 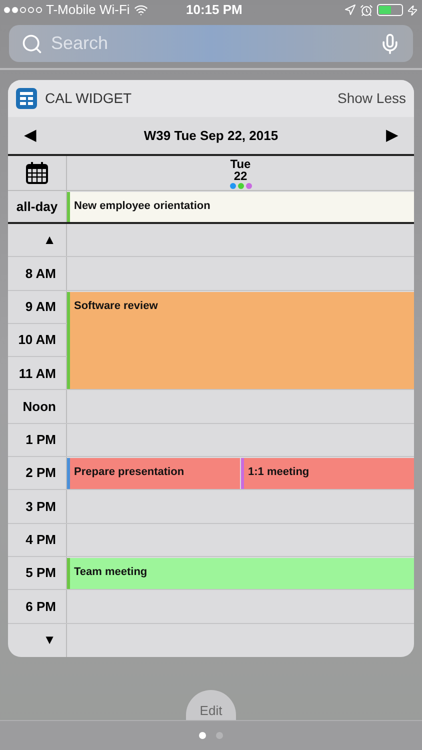 What do you see at coordinates (26, 98) in the screenshot?
I see `app-icon` at bounding box center [26, 98].